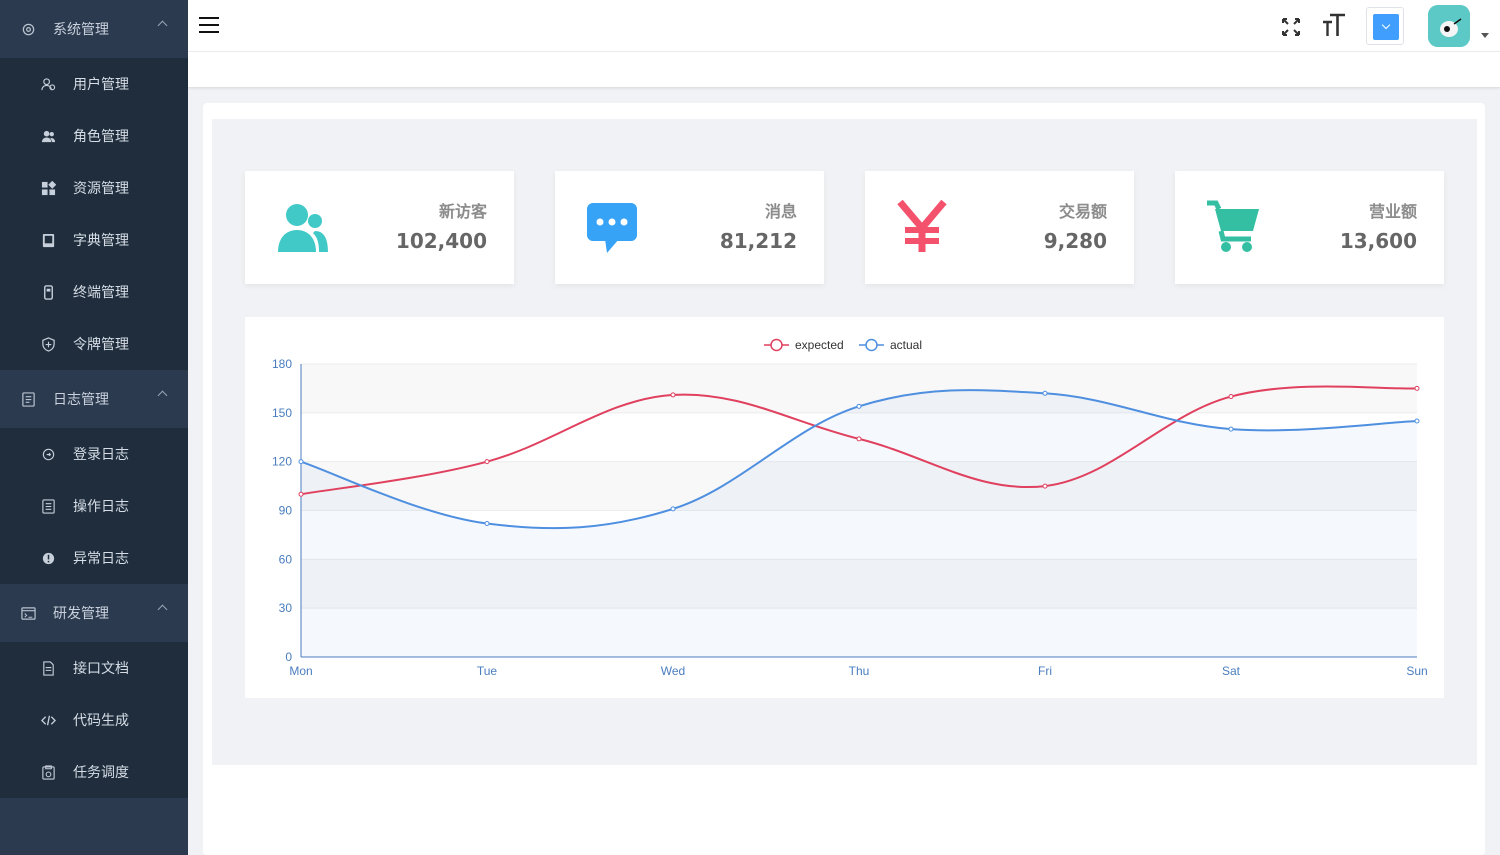  I want to click on chevron-down-icon, so click(1386, 27).